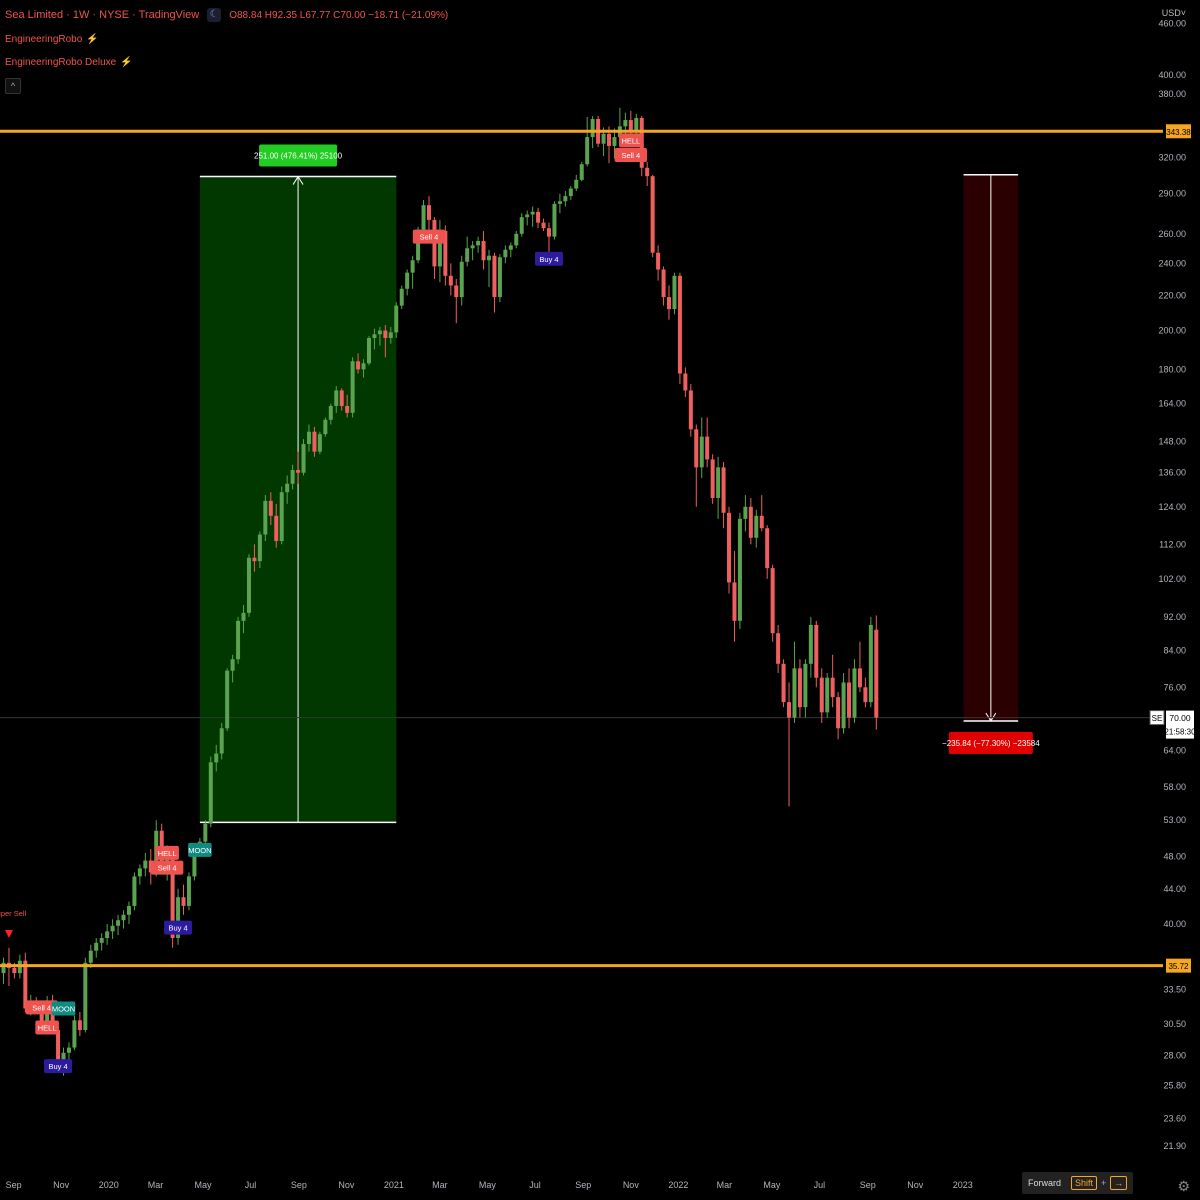 The height and width of the screenshot is (1200, 1200). I want to click on indicator-engineeringrobo-deluxe: EngineeringRobo Deluxe ⚡, so click(69, 62).